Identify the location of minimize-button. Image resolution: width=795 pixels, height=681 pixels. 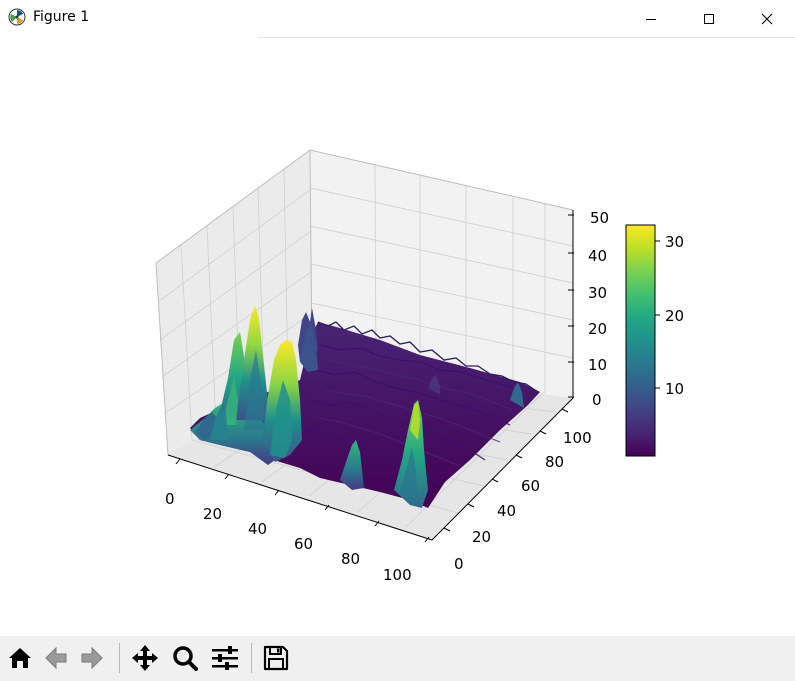
(651, 18).